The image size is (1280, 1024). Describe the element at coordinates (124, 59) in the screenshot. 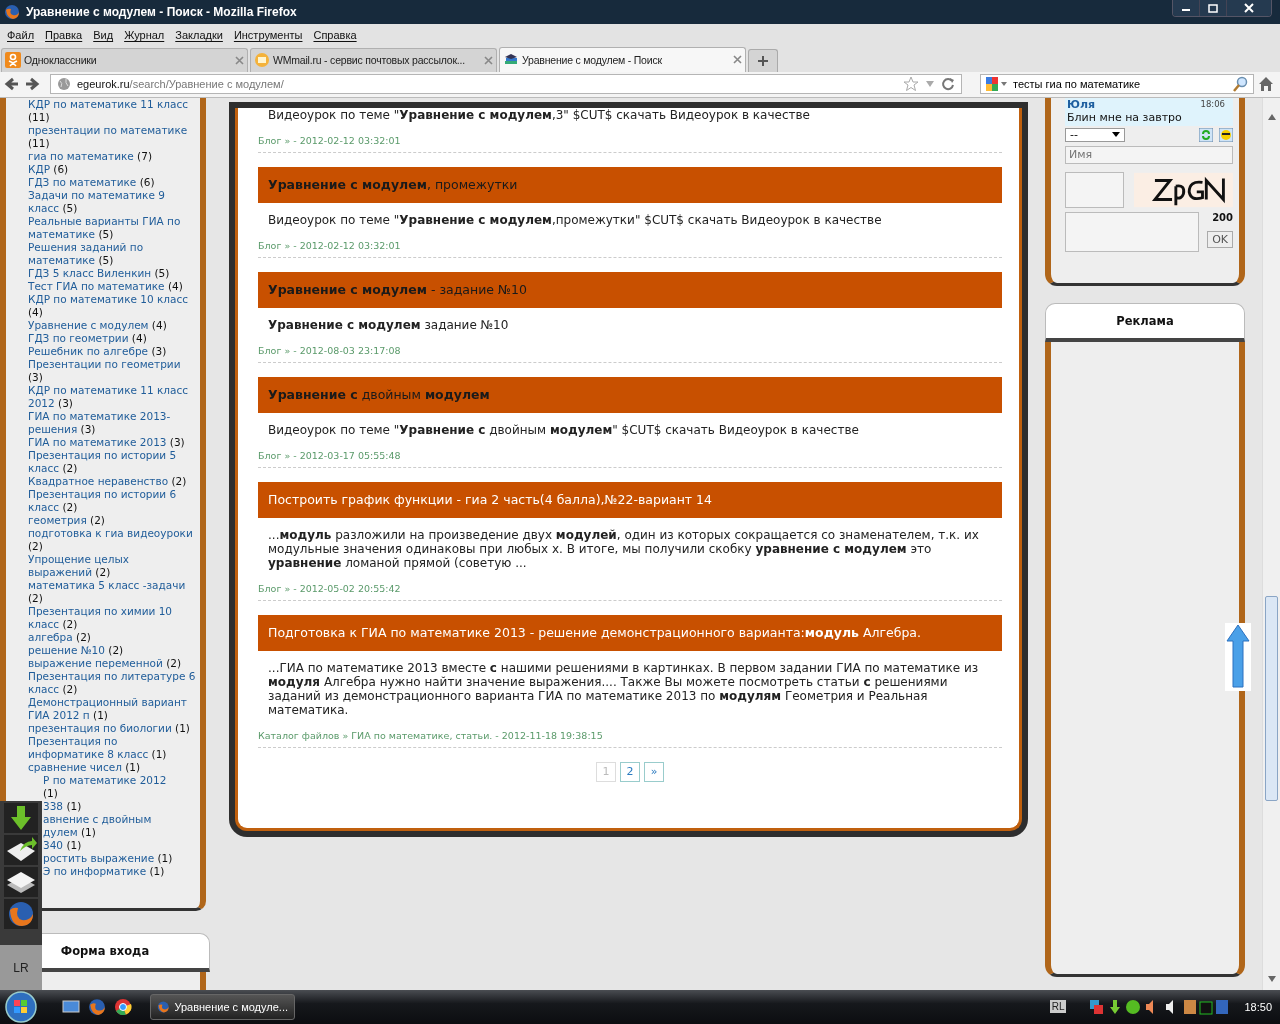

I see `browser-tab: Одноклассники` at that location.